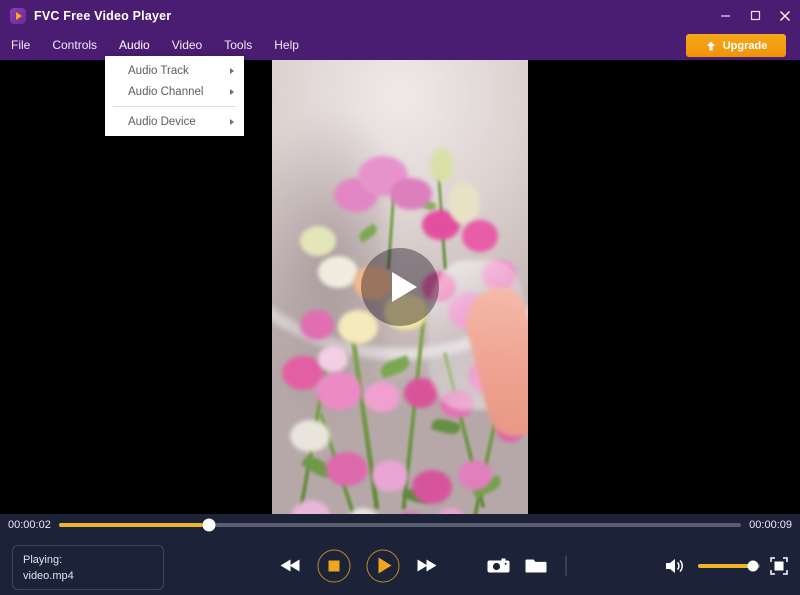 This screenshot has width=800, height=595. Describe the element at coordinates (566, 565) in the screenshot. I see `control-separator` at that location.